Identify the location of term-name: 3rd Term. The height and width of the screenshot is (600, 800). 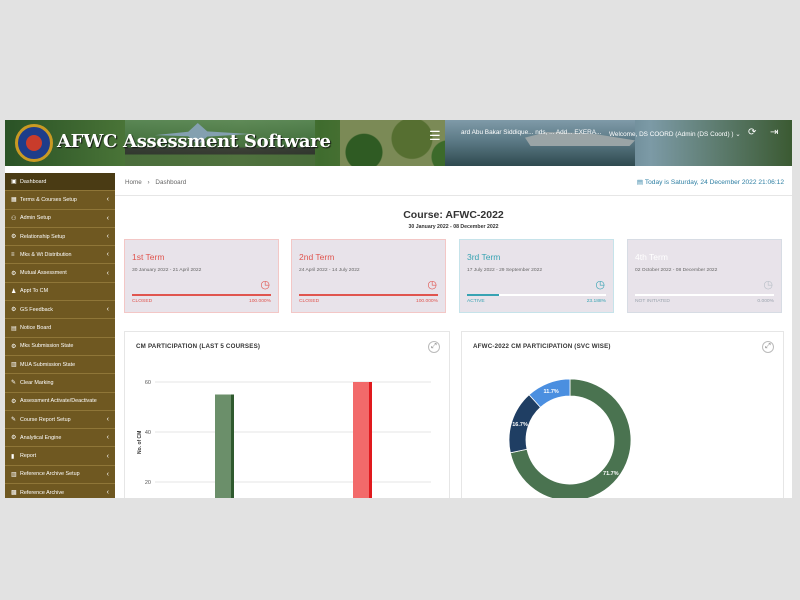
(484, 257).